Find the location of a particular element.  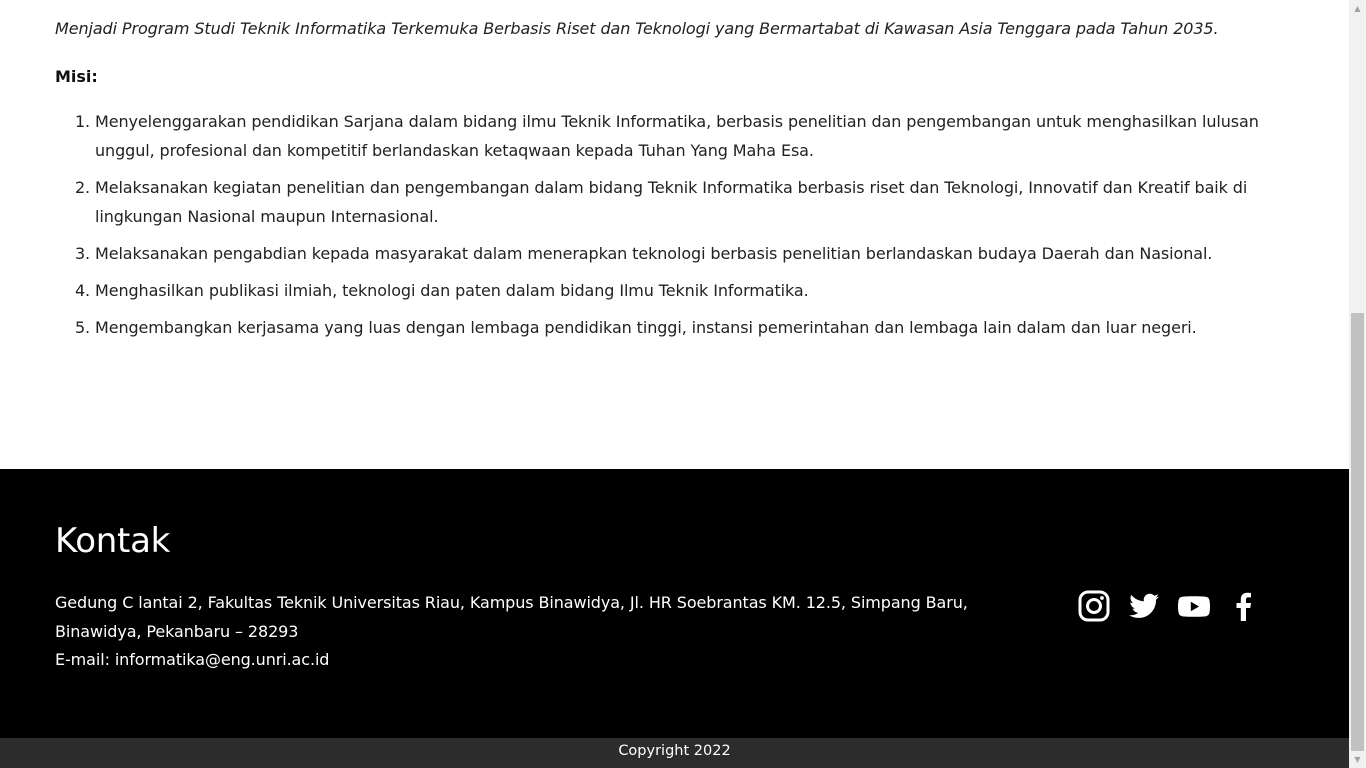

twitter-icon is located at coordinates (1144, 606).